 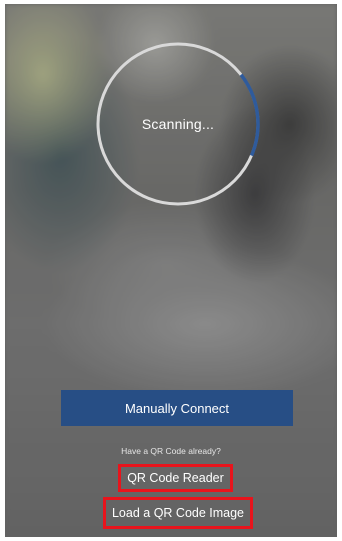 I want to click on qr-code-reader-link: QR Code Reader, so click(x=175, y=478).